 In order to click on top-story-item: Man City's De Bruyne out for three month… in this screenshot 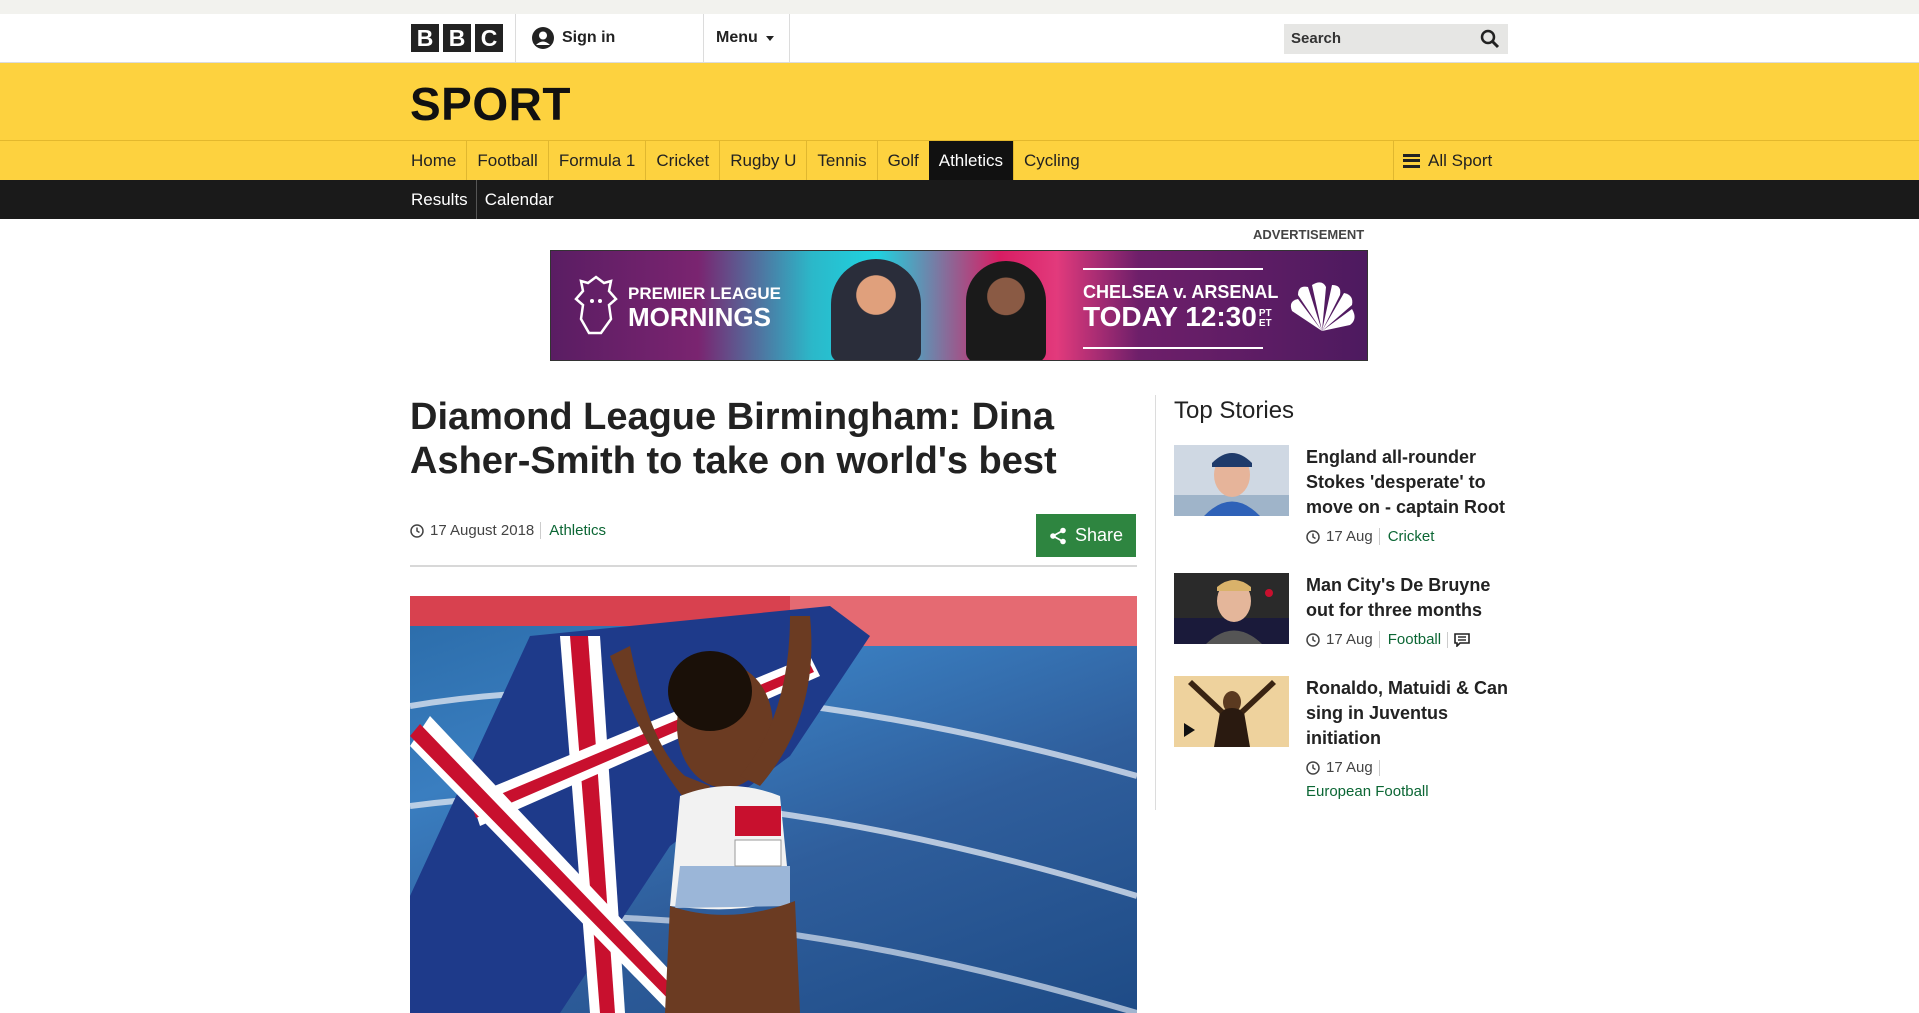, I will do `click(1344, 618)`.